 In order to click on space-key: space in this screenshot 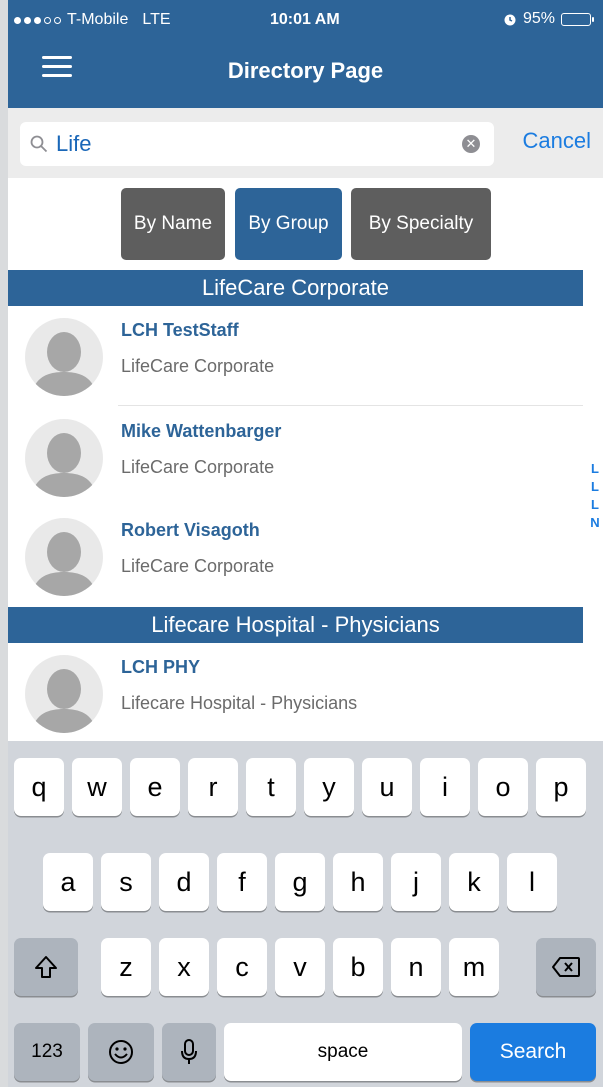, I will do `click(343, 1052)`.